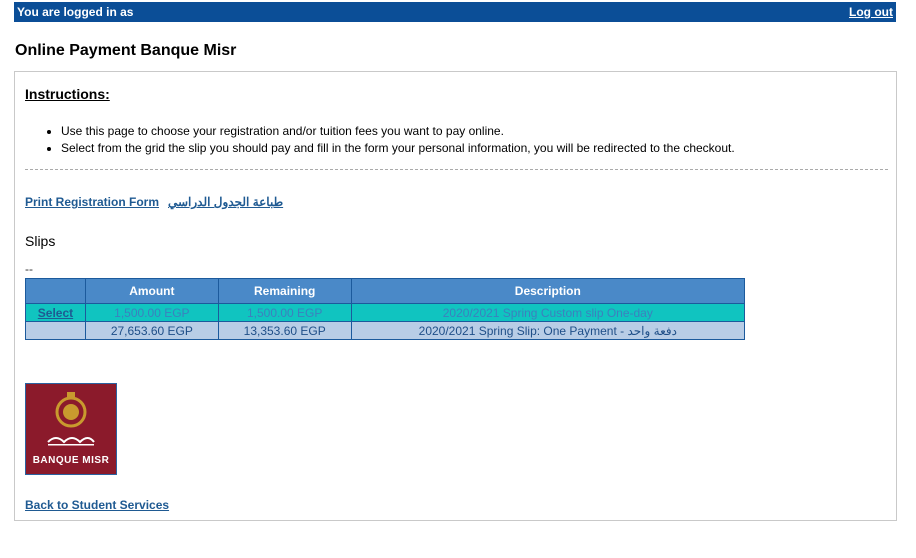  I want to click on table-cell-remaining: 1,500.00 EGP, so click(284, 312).